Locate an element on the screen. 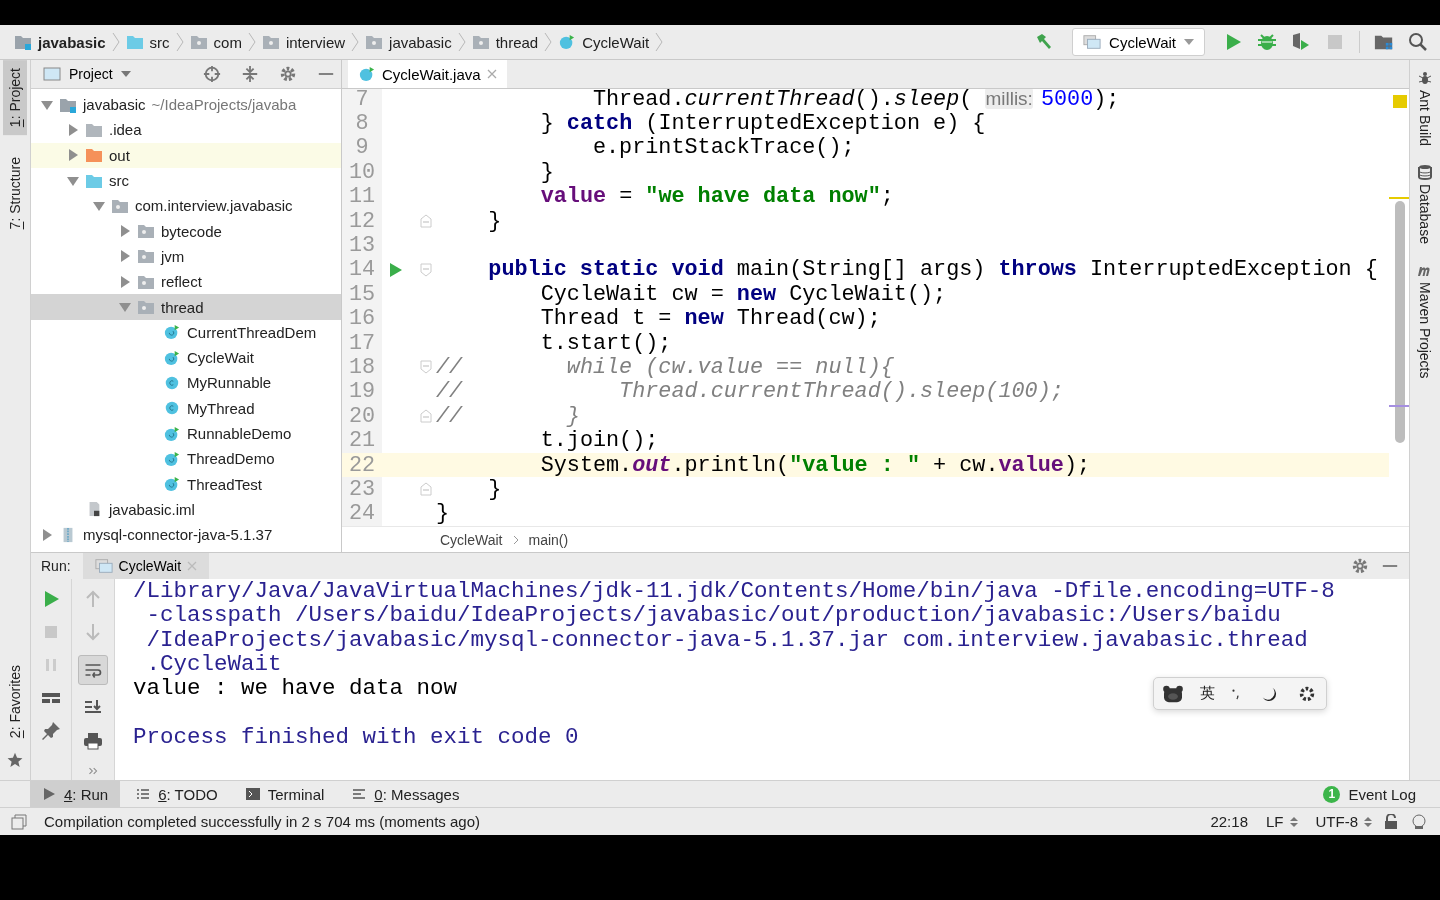 The width and height of the screenshot is (1440, 900). code-line: Thread t = new Thread(cw); is located at coordinates (710, 319).